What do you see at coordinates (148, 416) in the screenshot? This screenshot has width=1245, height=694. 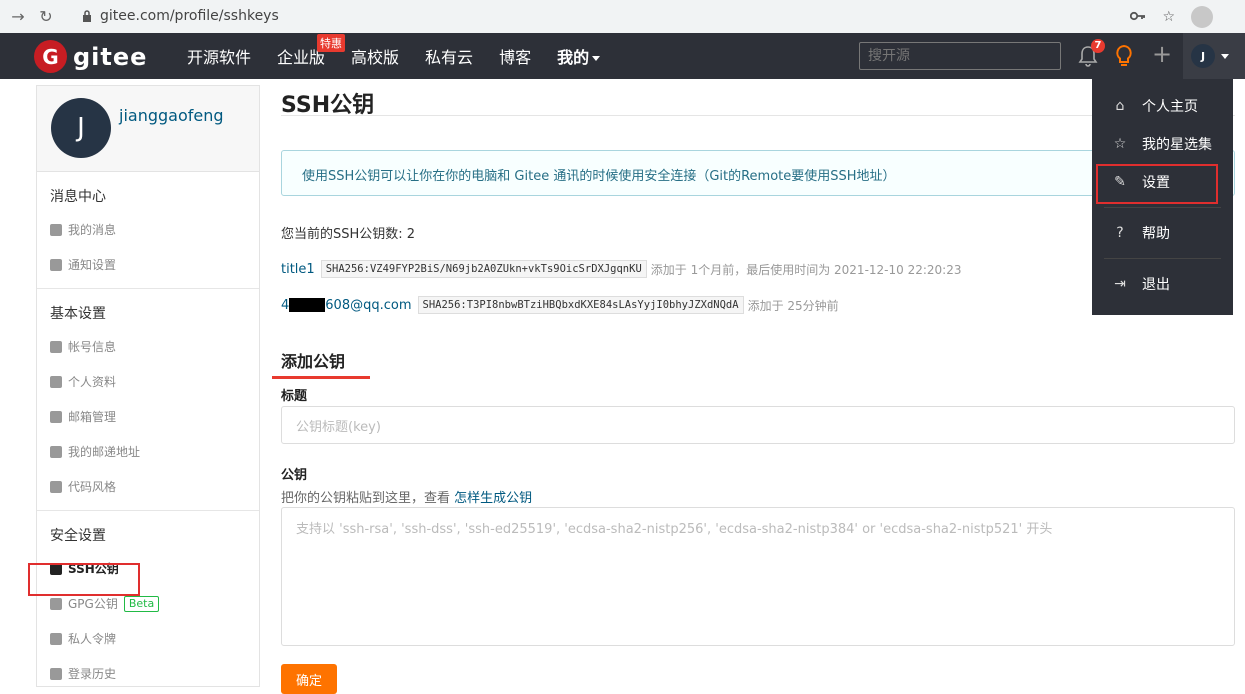 I see `sidebar-item-email: 邮箱管理` at bounding box center [148, 416].